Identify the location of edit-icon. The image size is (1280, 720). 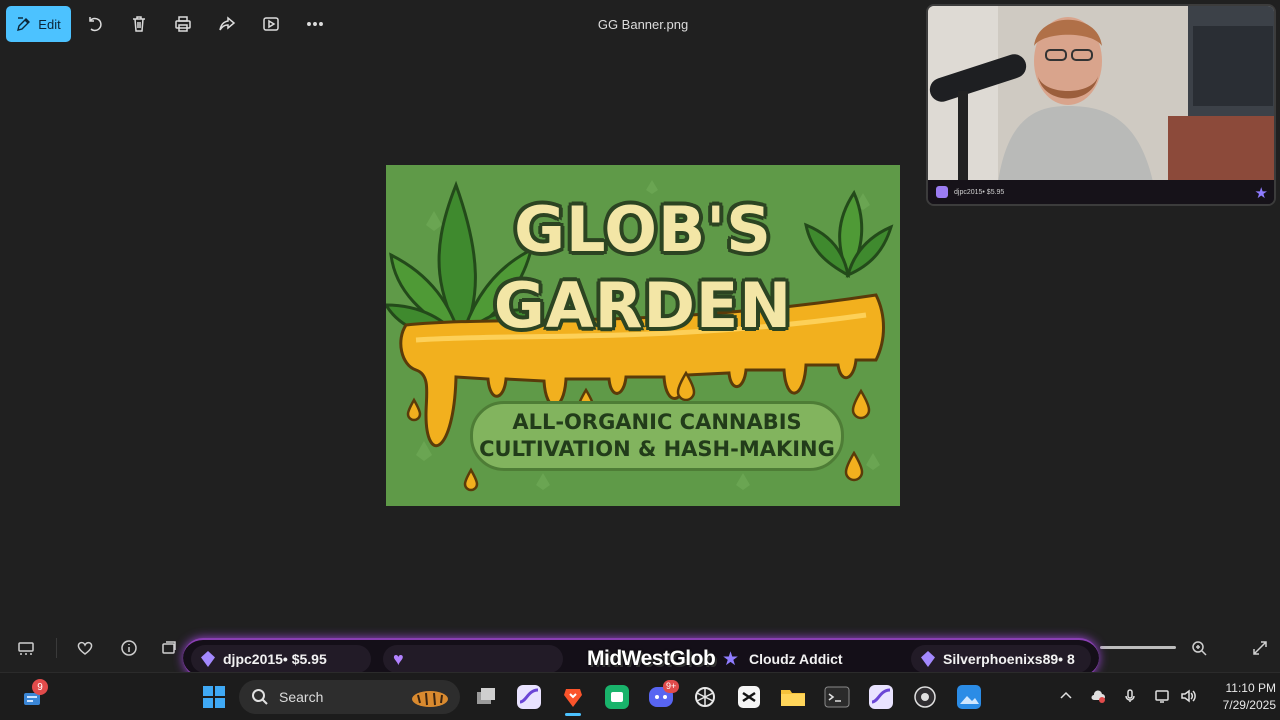
(24, 24).